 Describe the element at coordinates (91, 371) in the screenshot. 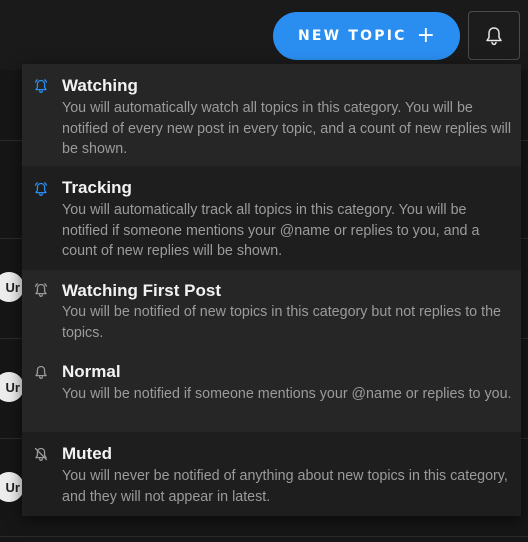

I see `menu-item-title: Normal` at that location.